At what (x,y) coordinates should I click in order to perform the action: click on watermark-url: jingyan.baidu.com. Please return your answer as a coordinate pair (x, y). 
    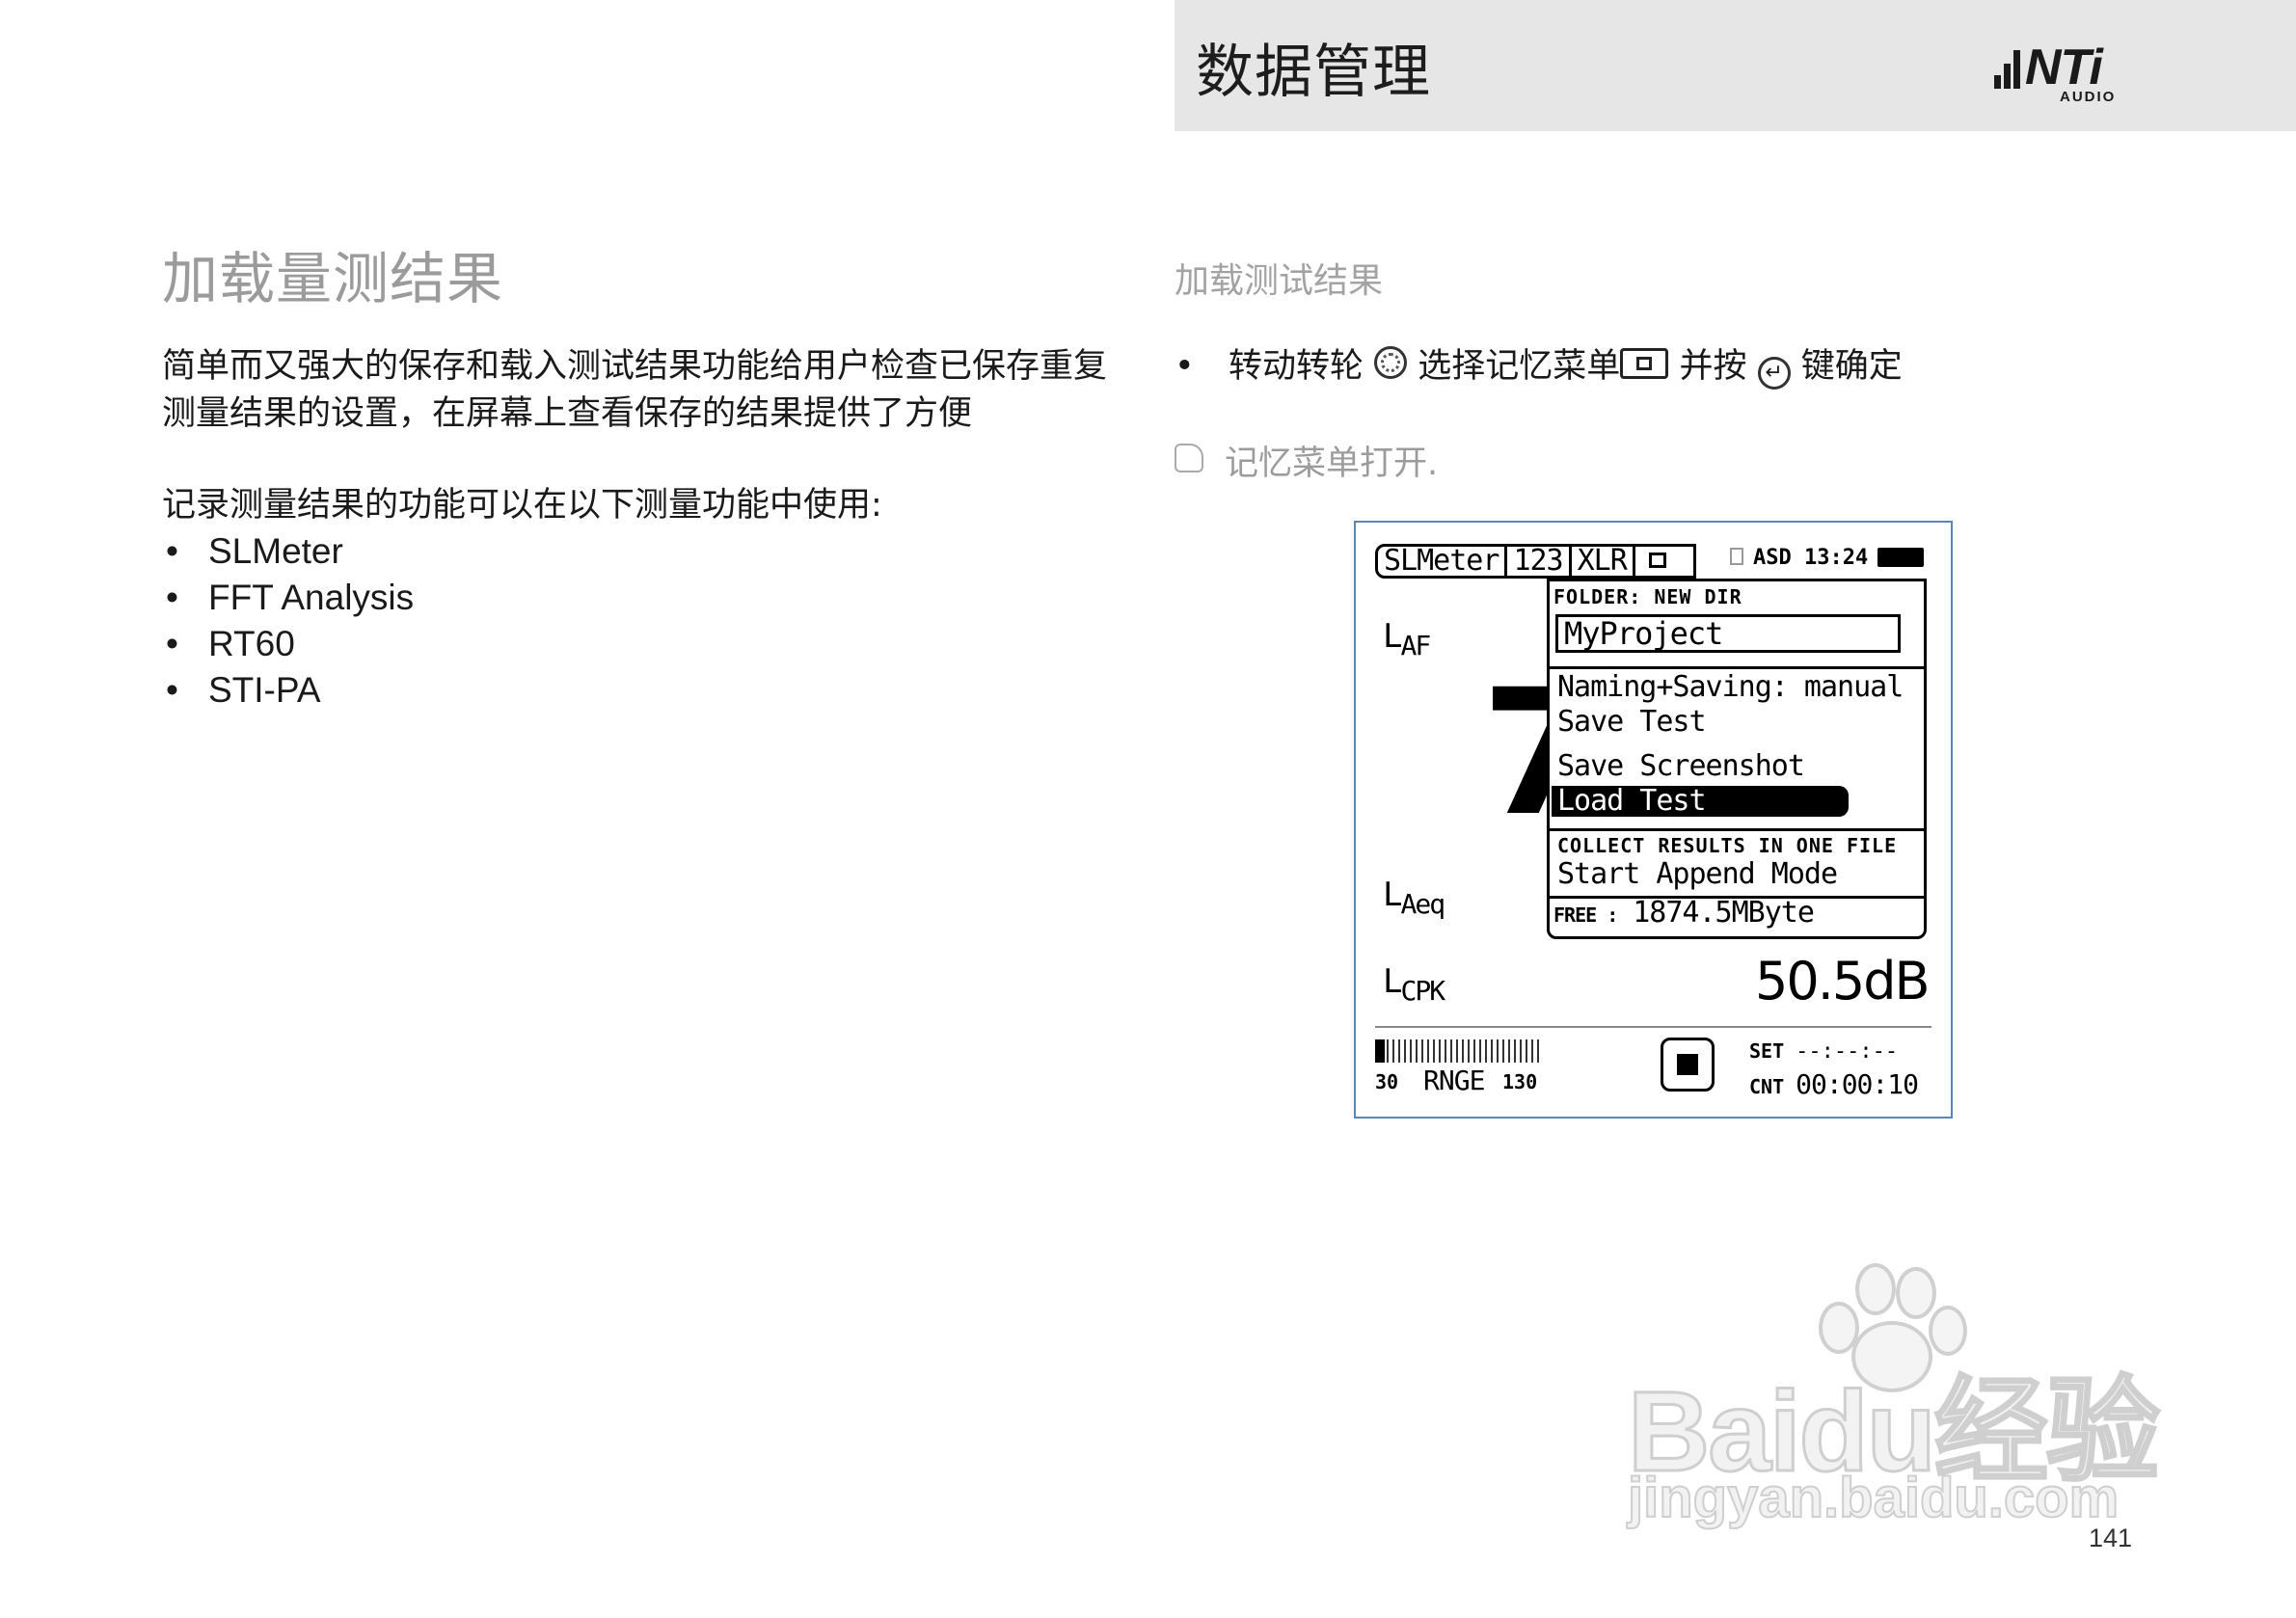
    Looking at the image, I should click on (1873, 1498).